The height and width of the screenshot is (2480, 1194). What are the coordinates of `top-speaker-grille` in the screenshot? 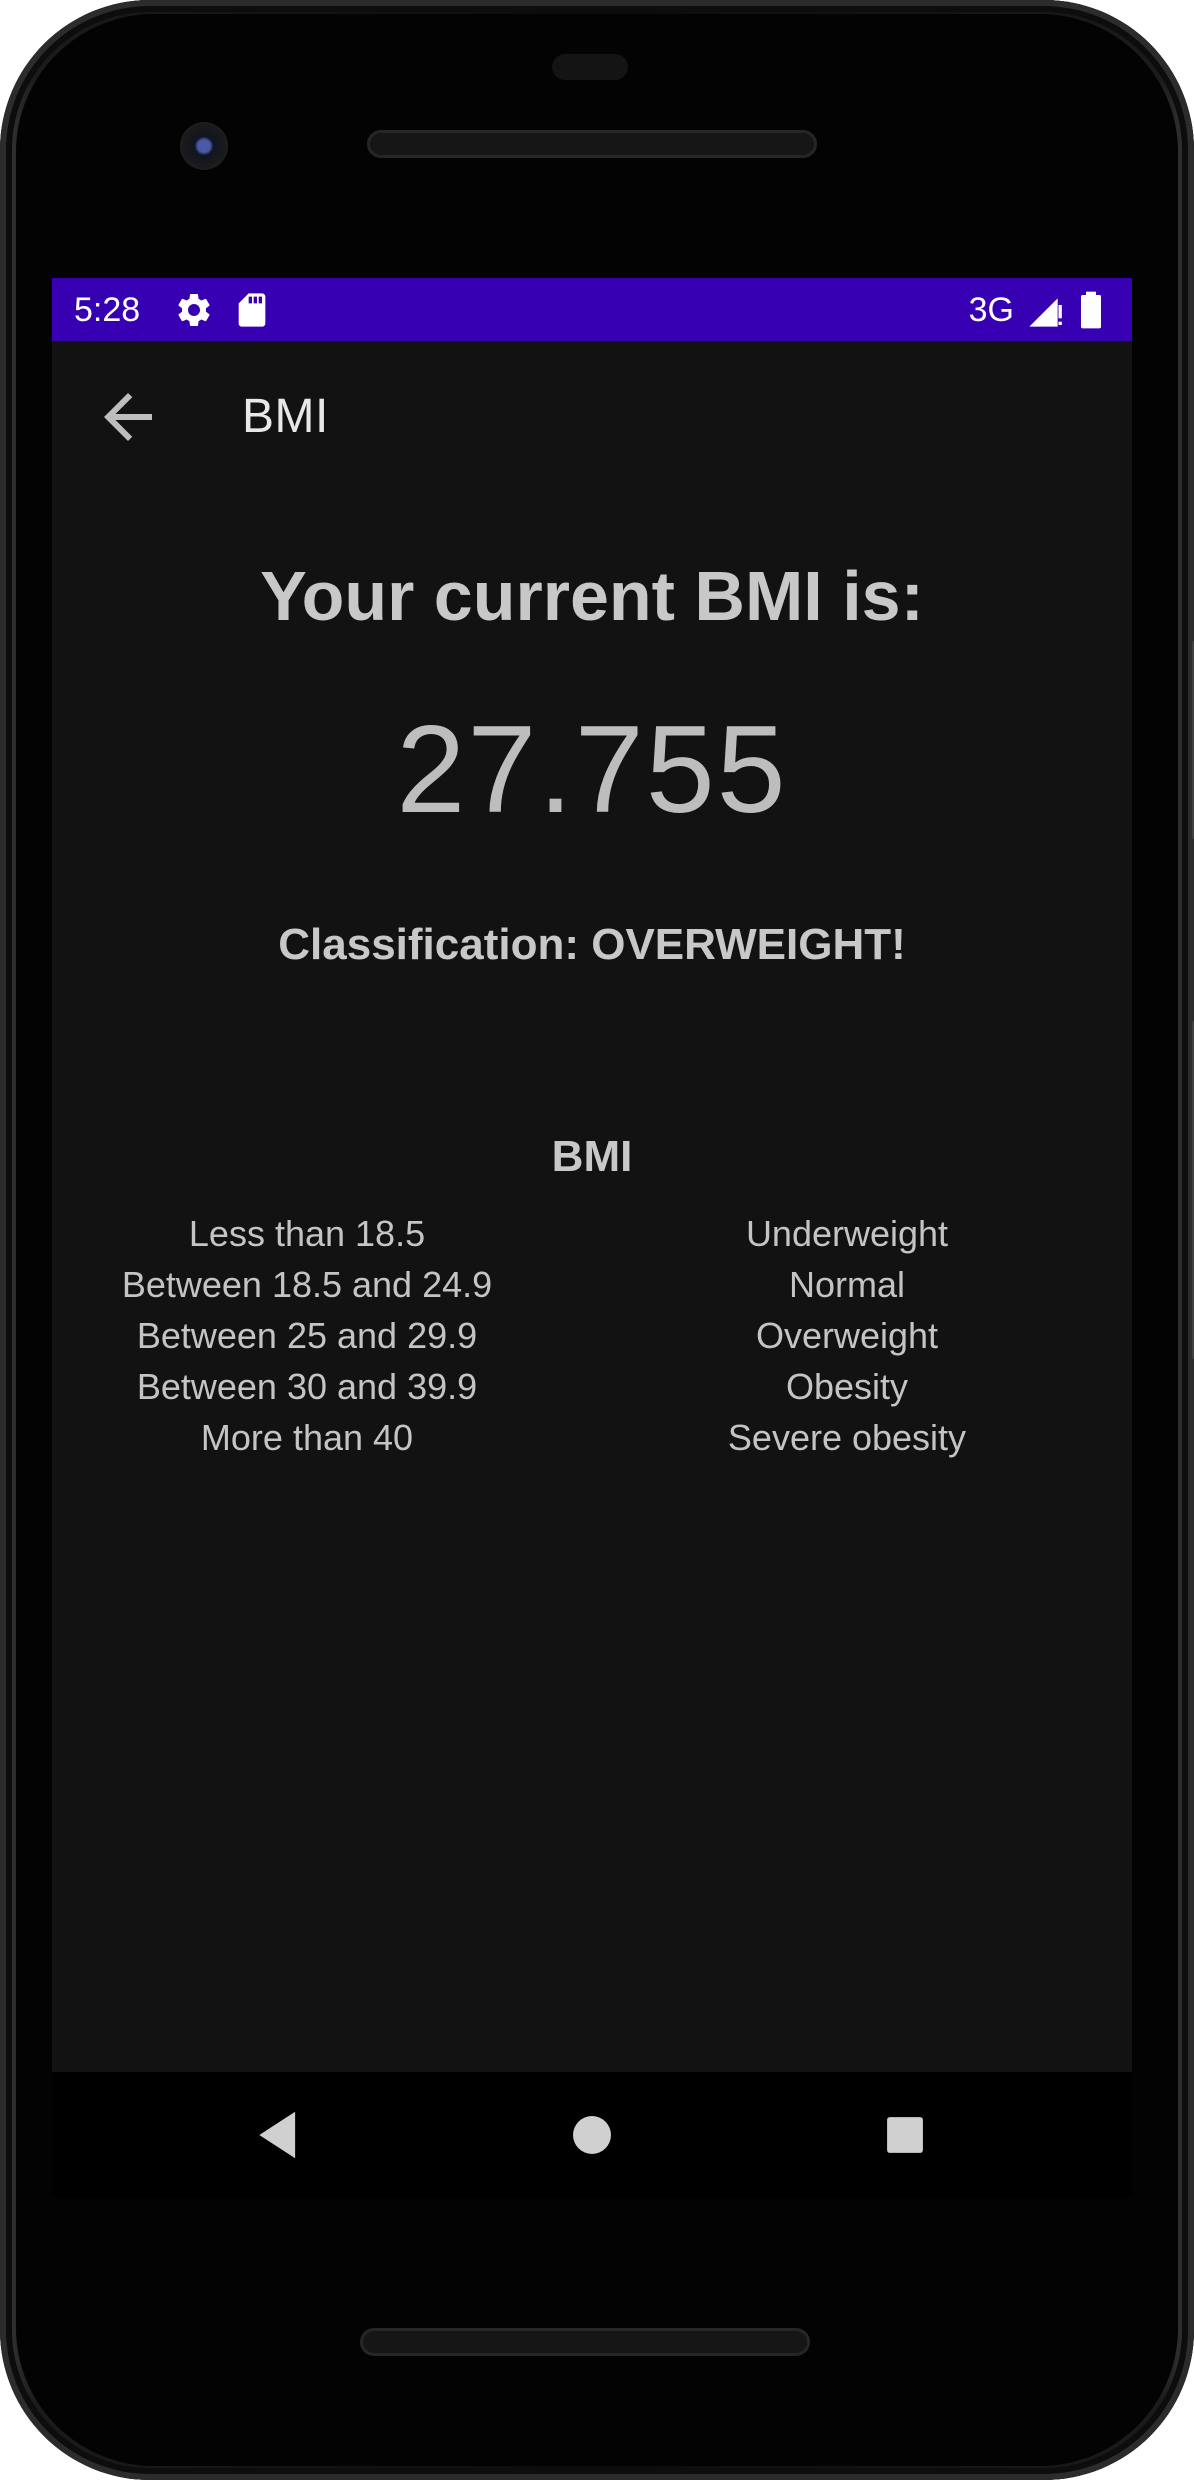 It's located at (592, 144).